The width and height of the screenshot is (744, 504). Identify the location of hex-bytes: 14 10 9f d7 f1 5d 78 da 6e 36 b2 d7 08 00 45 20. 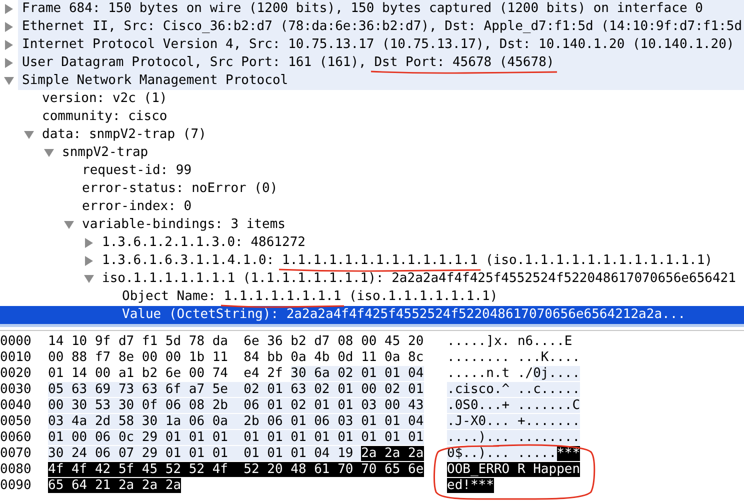
(236, 341).